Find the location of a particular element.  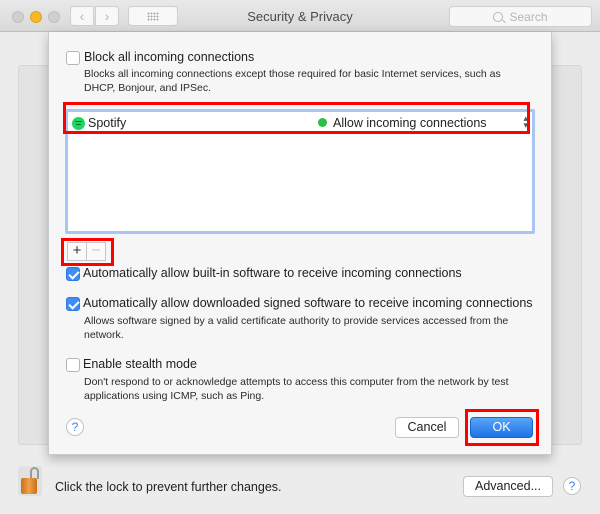

status-dot-icon is located at coordinates (322, 122).